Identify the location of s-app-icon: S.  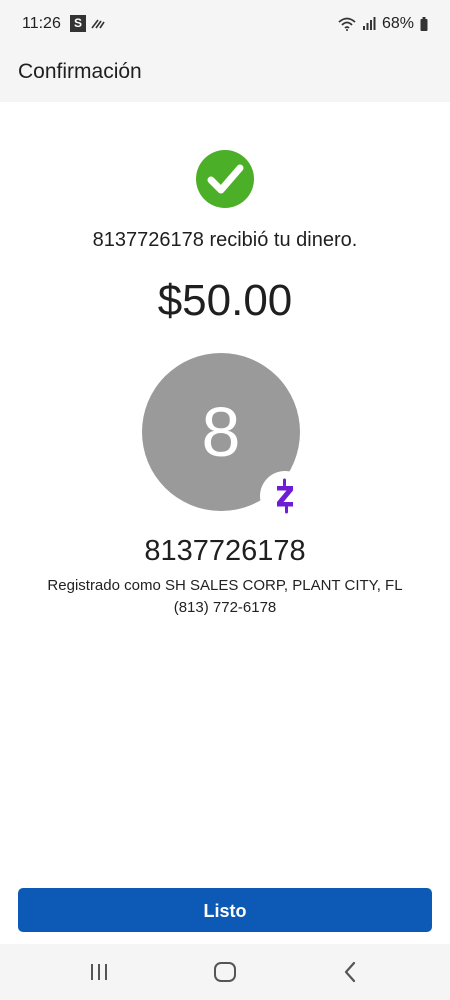
(78, 23).